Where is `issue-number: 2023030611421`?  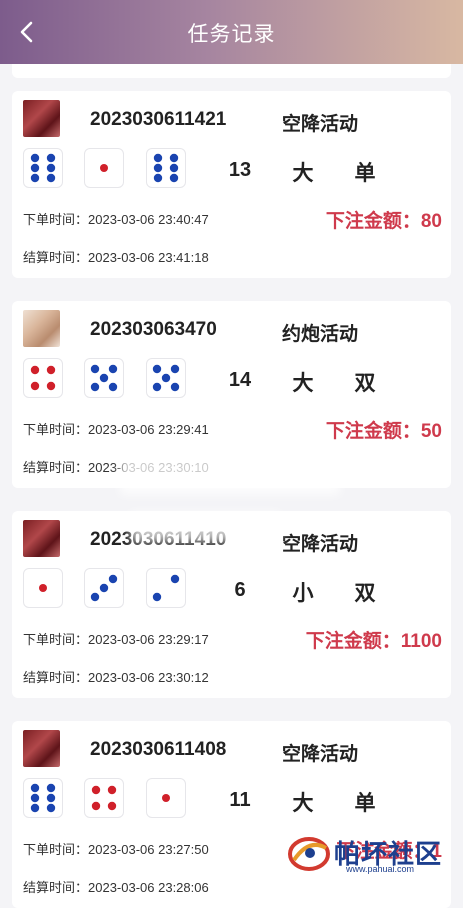 issue-number: 2023030611421 is located at coordinates (158, 119).